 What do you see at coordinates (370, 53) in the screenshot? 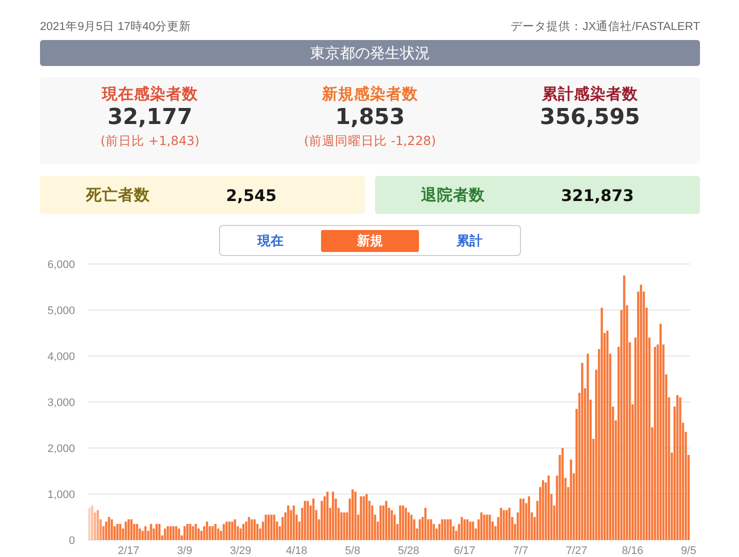
I see `section-title: 東京都の発生状況` at bounding box center [370, 53].